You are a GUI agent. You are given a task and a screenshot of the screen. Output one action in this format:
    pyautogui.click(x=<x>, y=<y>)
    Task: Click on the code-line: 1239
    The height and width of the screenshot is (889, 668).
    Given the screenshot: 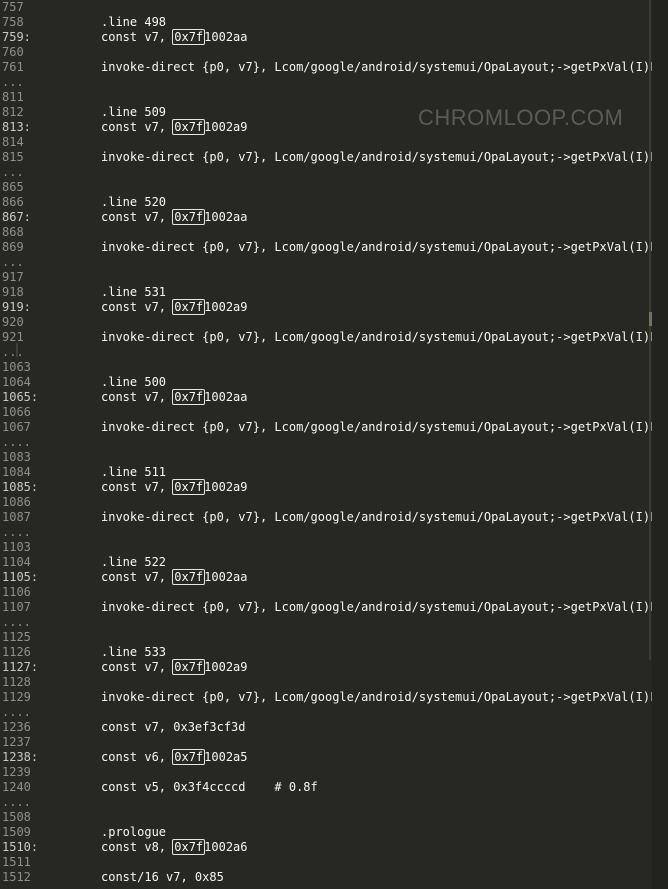 What is the action you would take?
    pyautogui.click(x=326, y=772)
    